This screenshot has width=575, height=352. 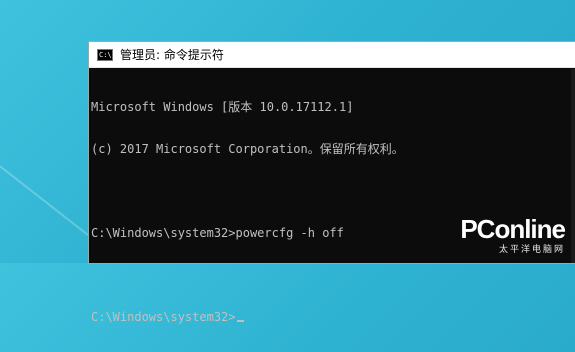 What do you see at coordinates (240, 321) in the screenshot?
I see `text-cursor` at bounding box center [240, 321].